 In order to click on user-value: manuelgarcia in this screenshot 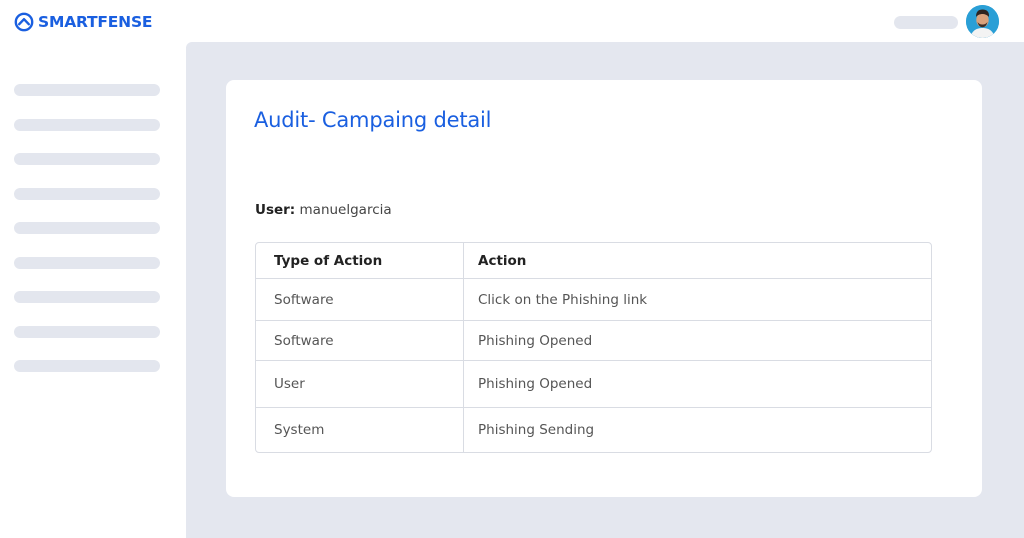, I will do `click(345, 210)`.